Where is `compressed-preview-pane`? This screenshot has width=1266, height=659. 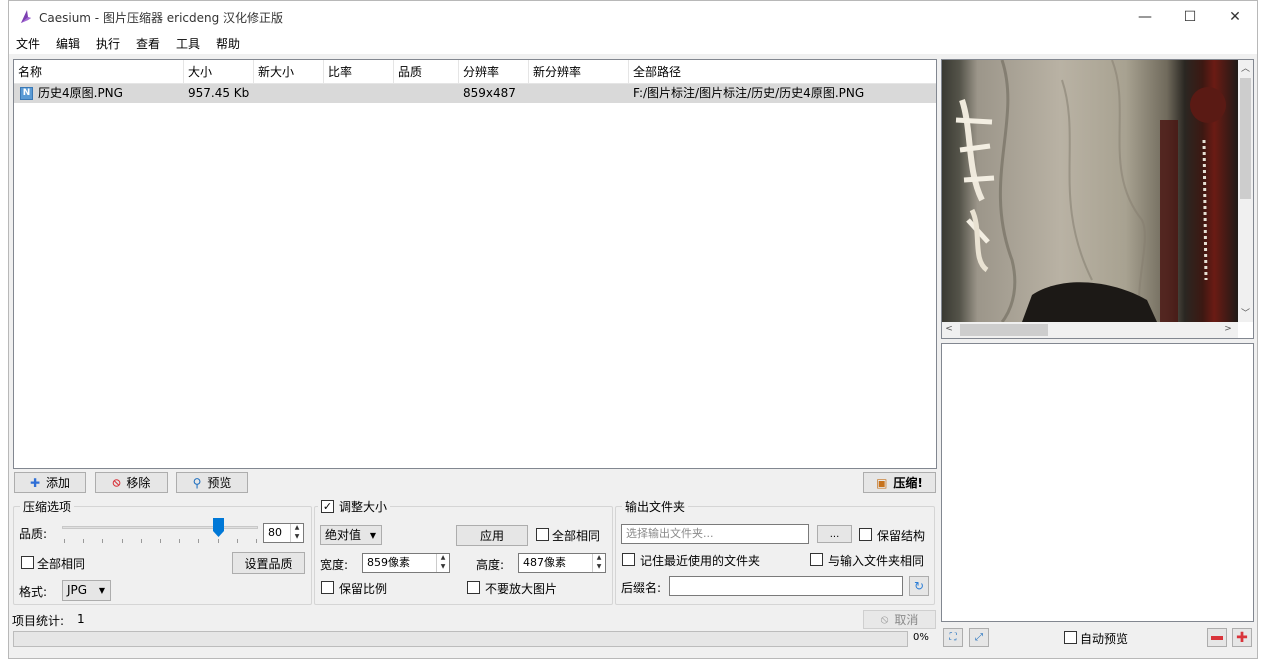 compressed-preview-pane is located at coordinates (1097, 482).